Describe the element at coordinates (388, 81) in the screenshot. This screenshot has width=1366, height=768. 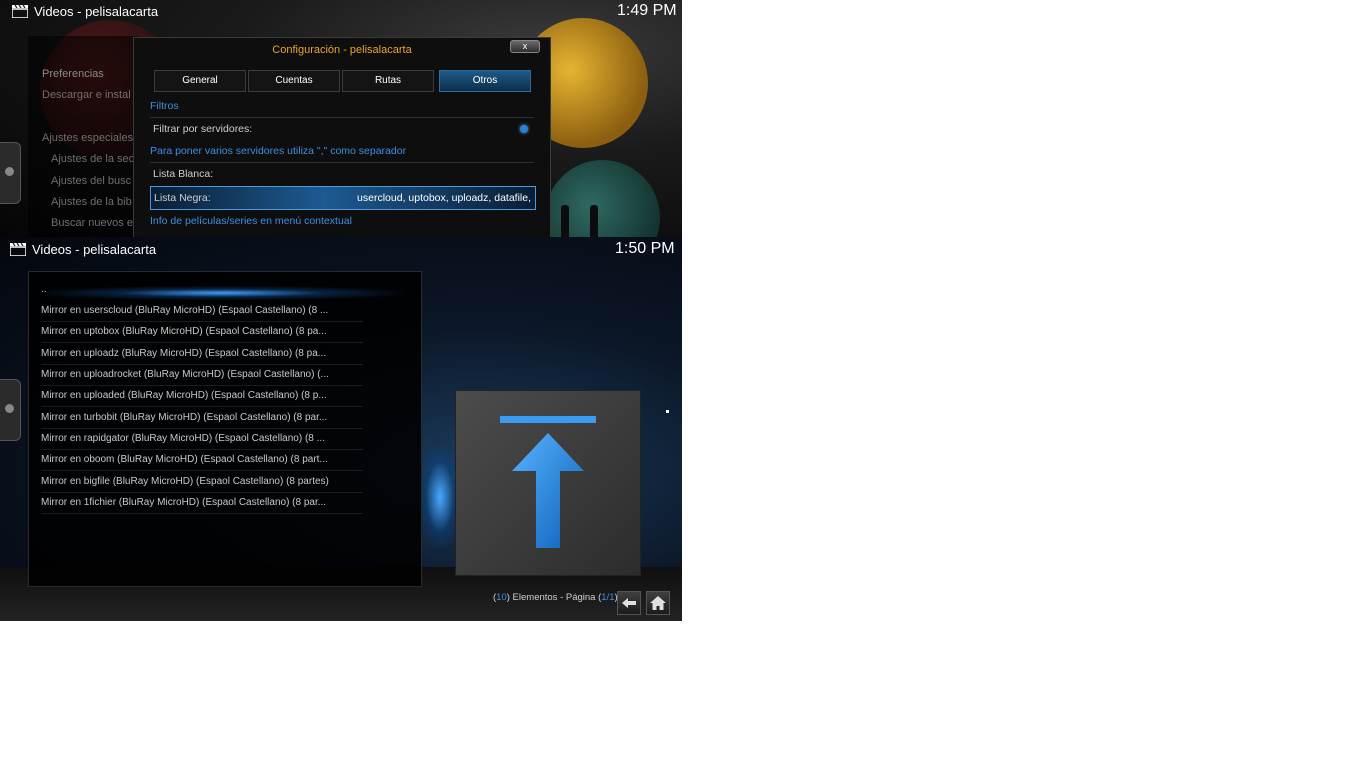
I see `tab-rutas: Rutas` at that location.